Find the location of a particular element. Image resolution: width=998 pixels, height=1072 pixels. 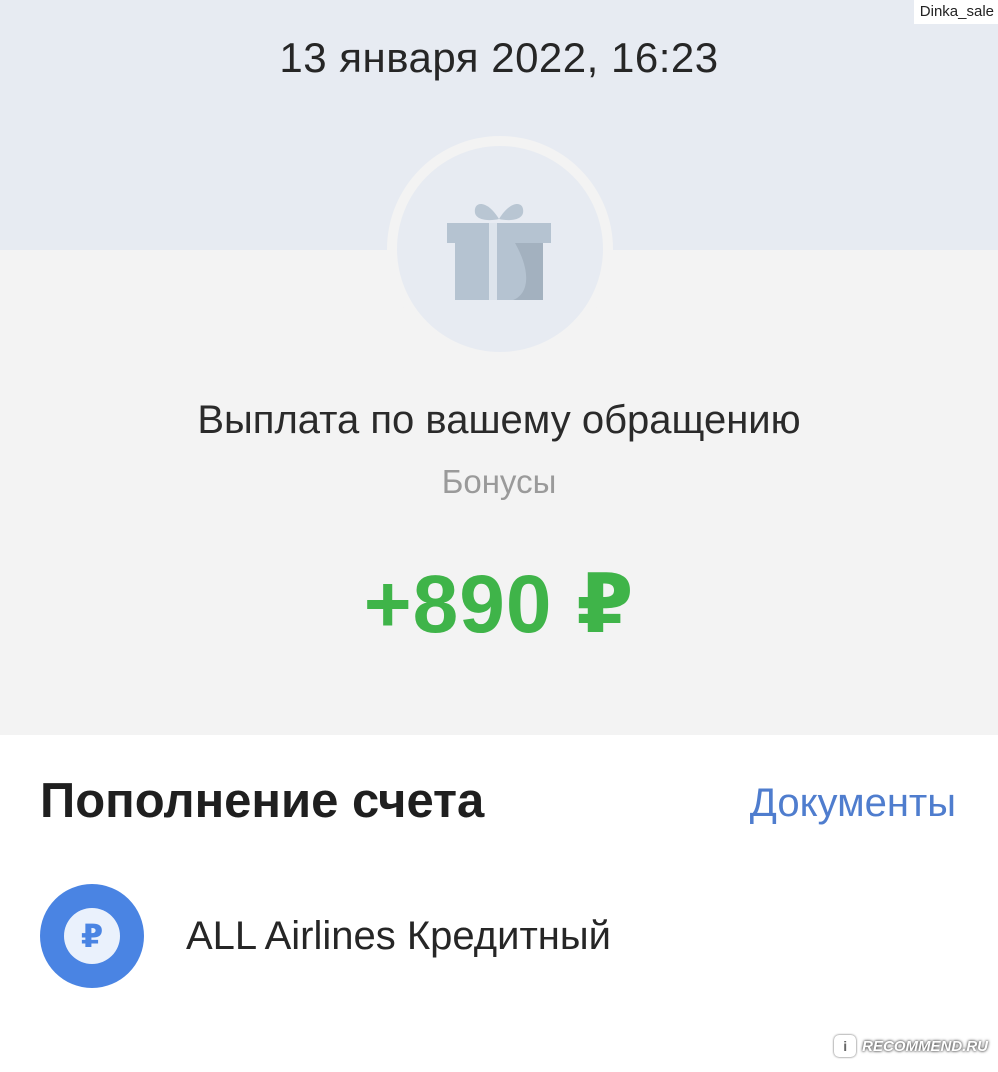

section-title: Пополнение счета is located at coordinates (262, 801).